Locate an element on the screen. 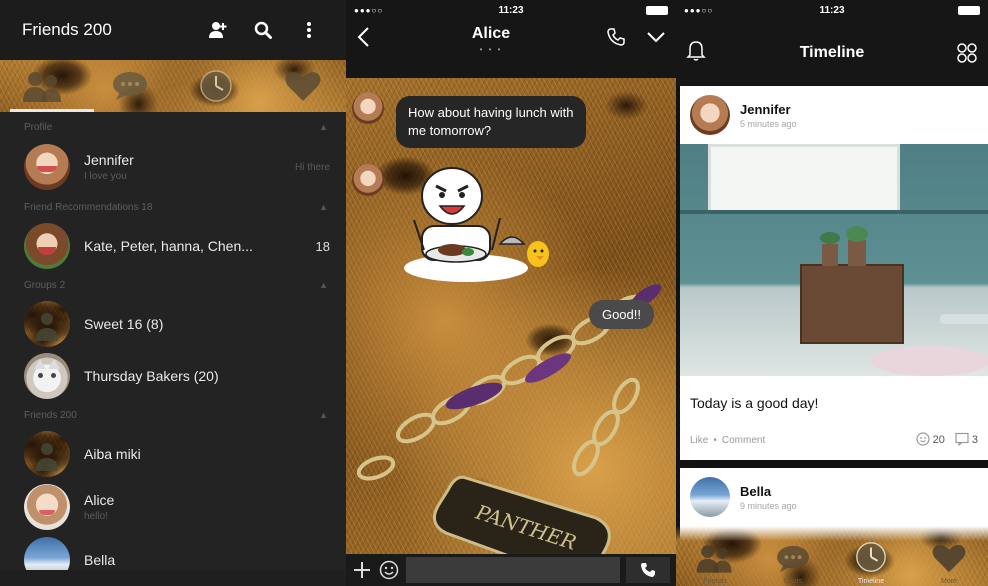 The height and width of the screenshot is (586, 988). section-header-friends: Friends 200 ▲ is located at coordinates (173, 415).